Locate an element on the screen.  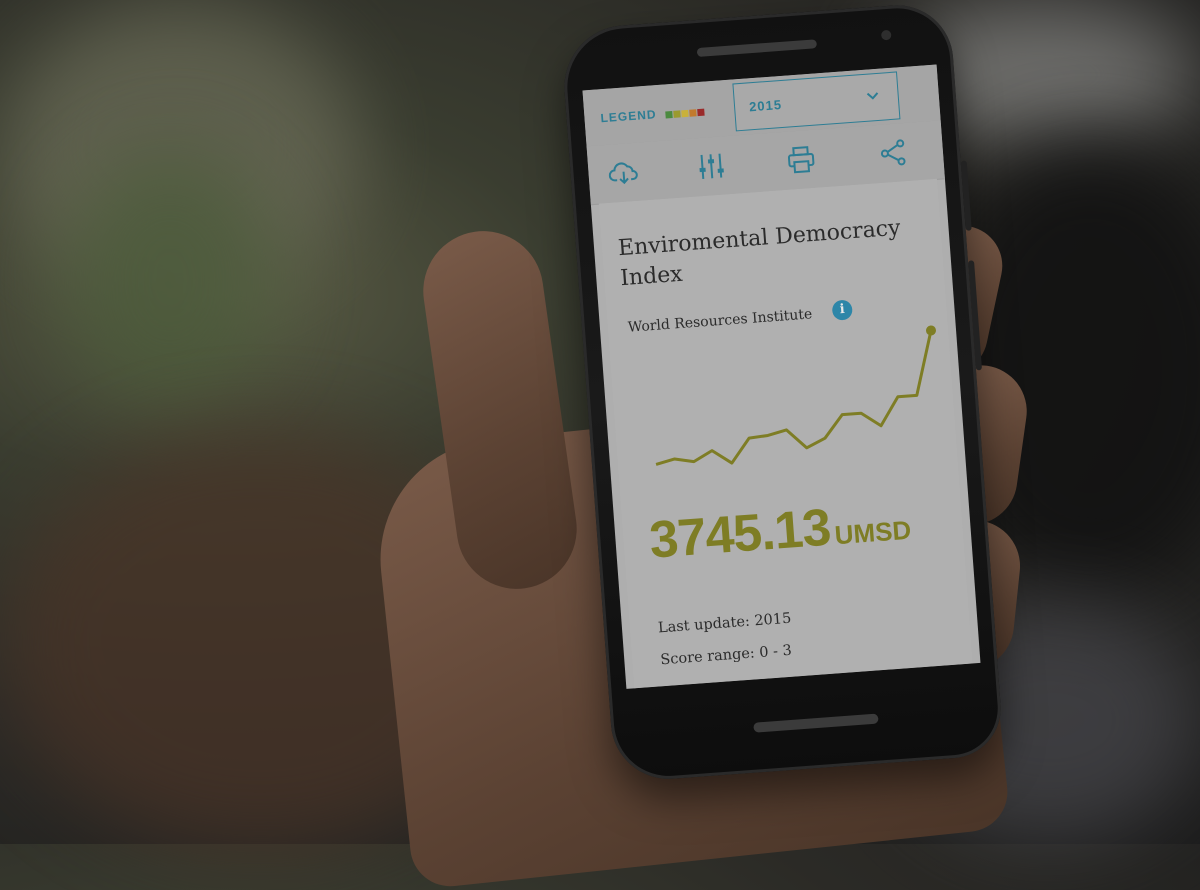
sliders-icon is located at coordinates (711, 166).